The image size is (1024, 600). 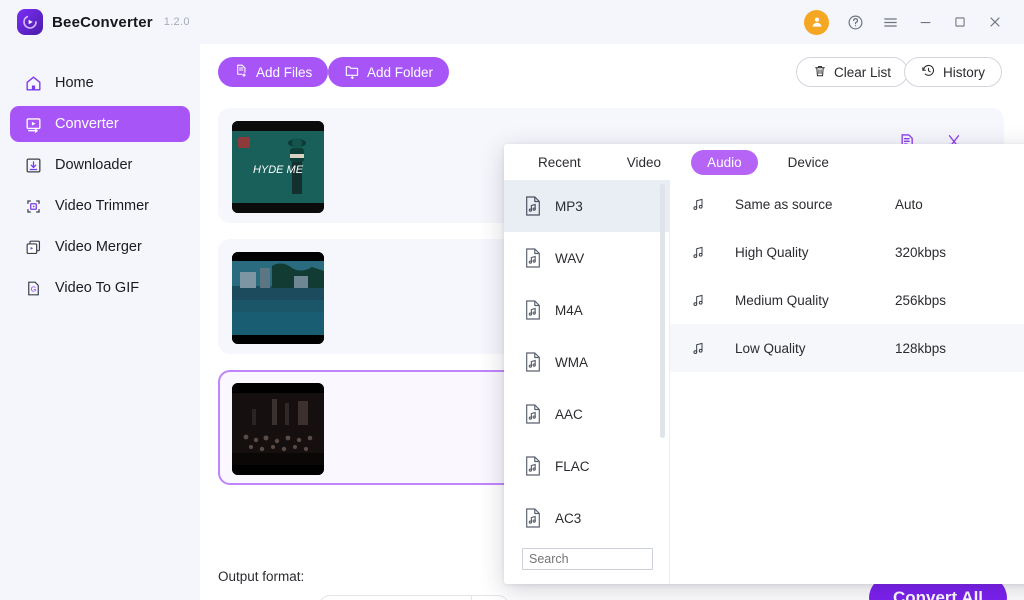 What do you see at coordinates (559, 162) in the screenshot?
I see `tab-recent: Recent` at bounding box center [559, 162].